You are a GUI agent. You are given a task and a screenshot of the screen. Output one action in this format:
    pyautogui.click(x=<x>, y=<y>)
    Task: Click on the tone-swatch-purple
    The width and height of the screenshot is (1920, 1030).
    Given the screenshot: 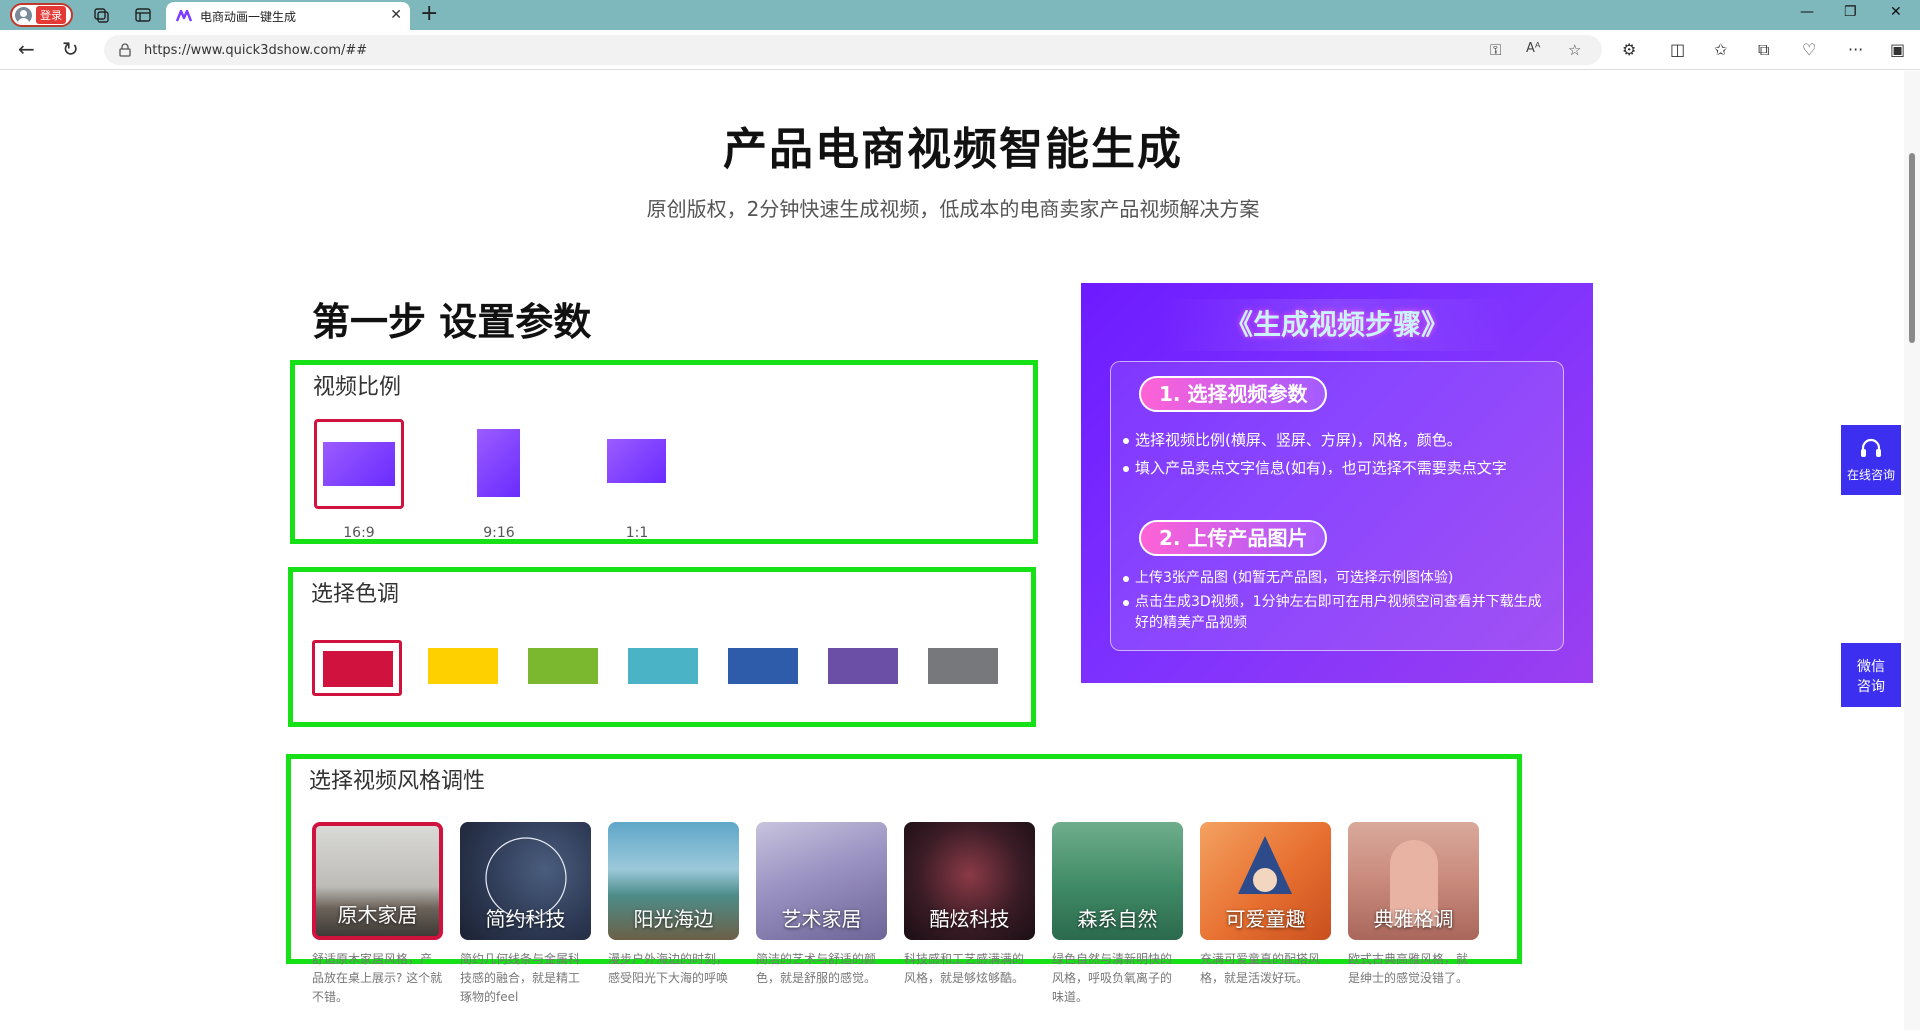 What is the action you would take?
    pyautogui.click(x=863, y=666)
    